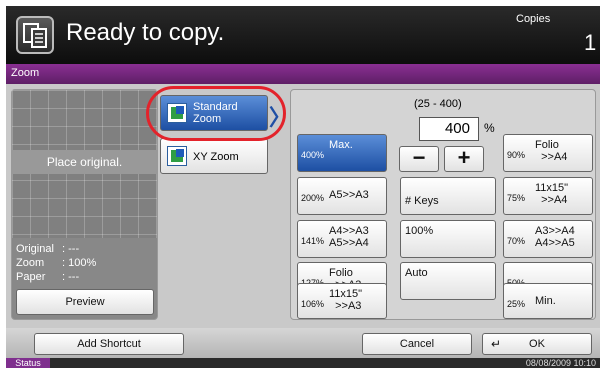 This screenshot has width=606, height=372. I want to click on preset-90-button: 90% Folio >>A4, so click(548, 153).